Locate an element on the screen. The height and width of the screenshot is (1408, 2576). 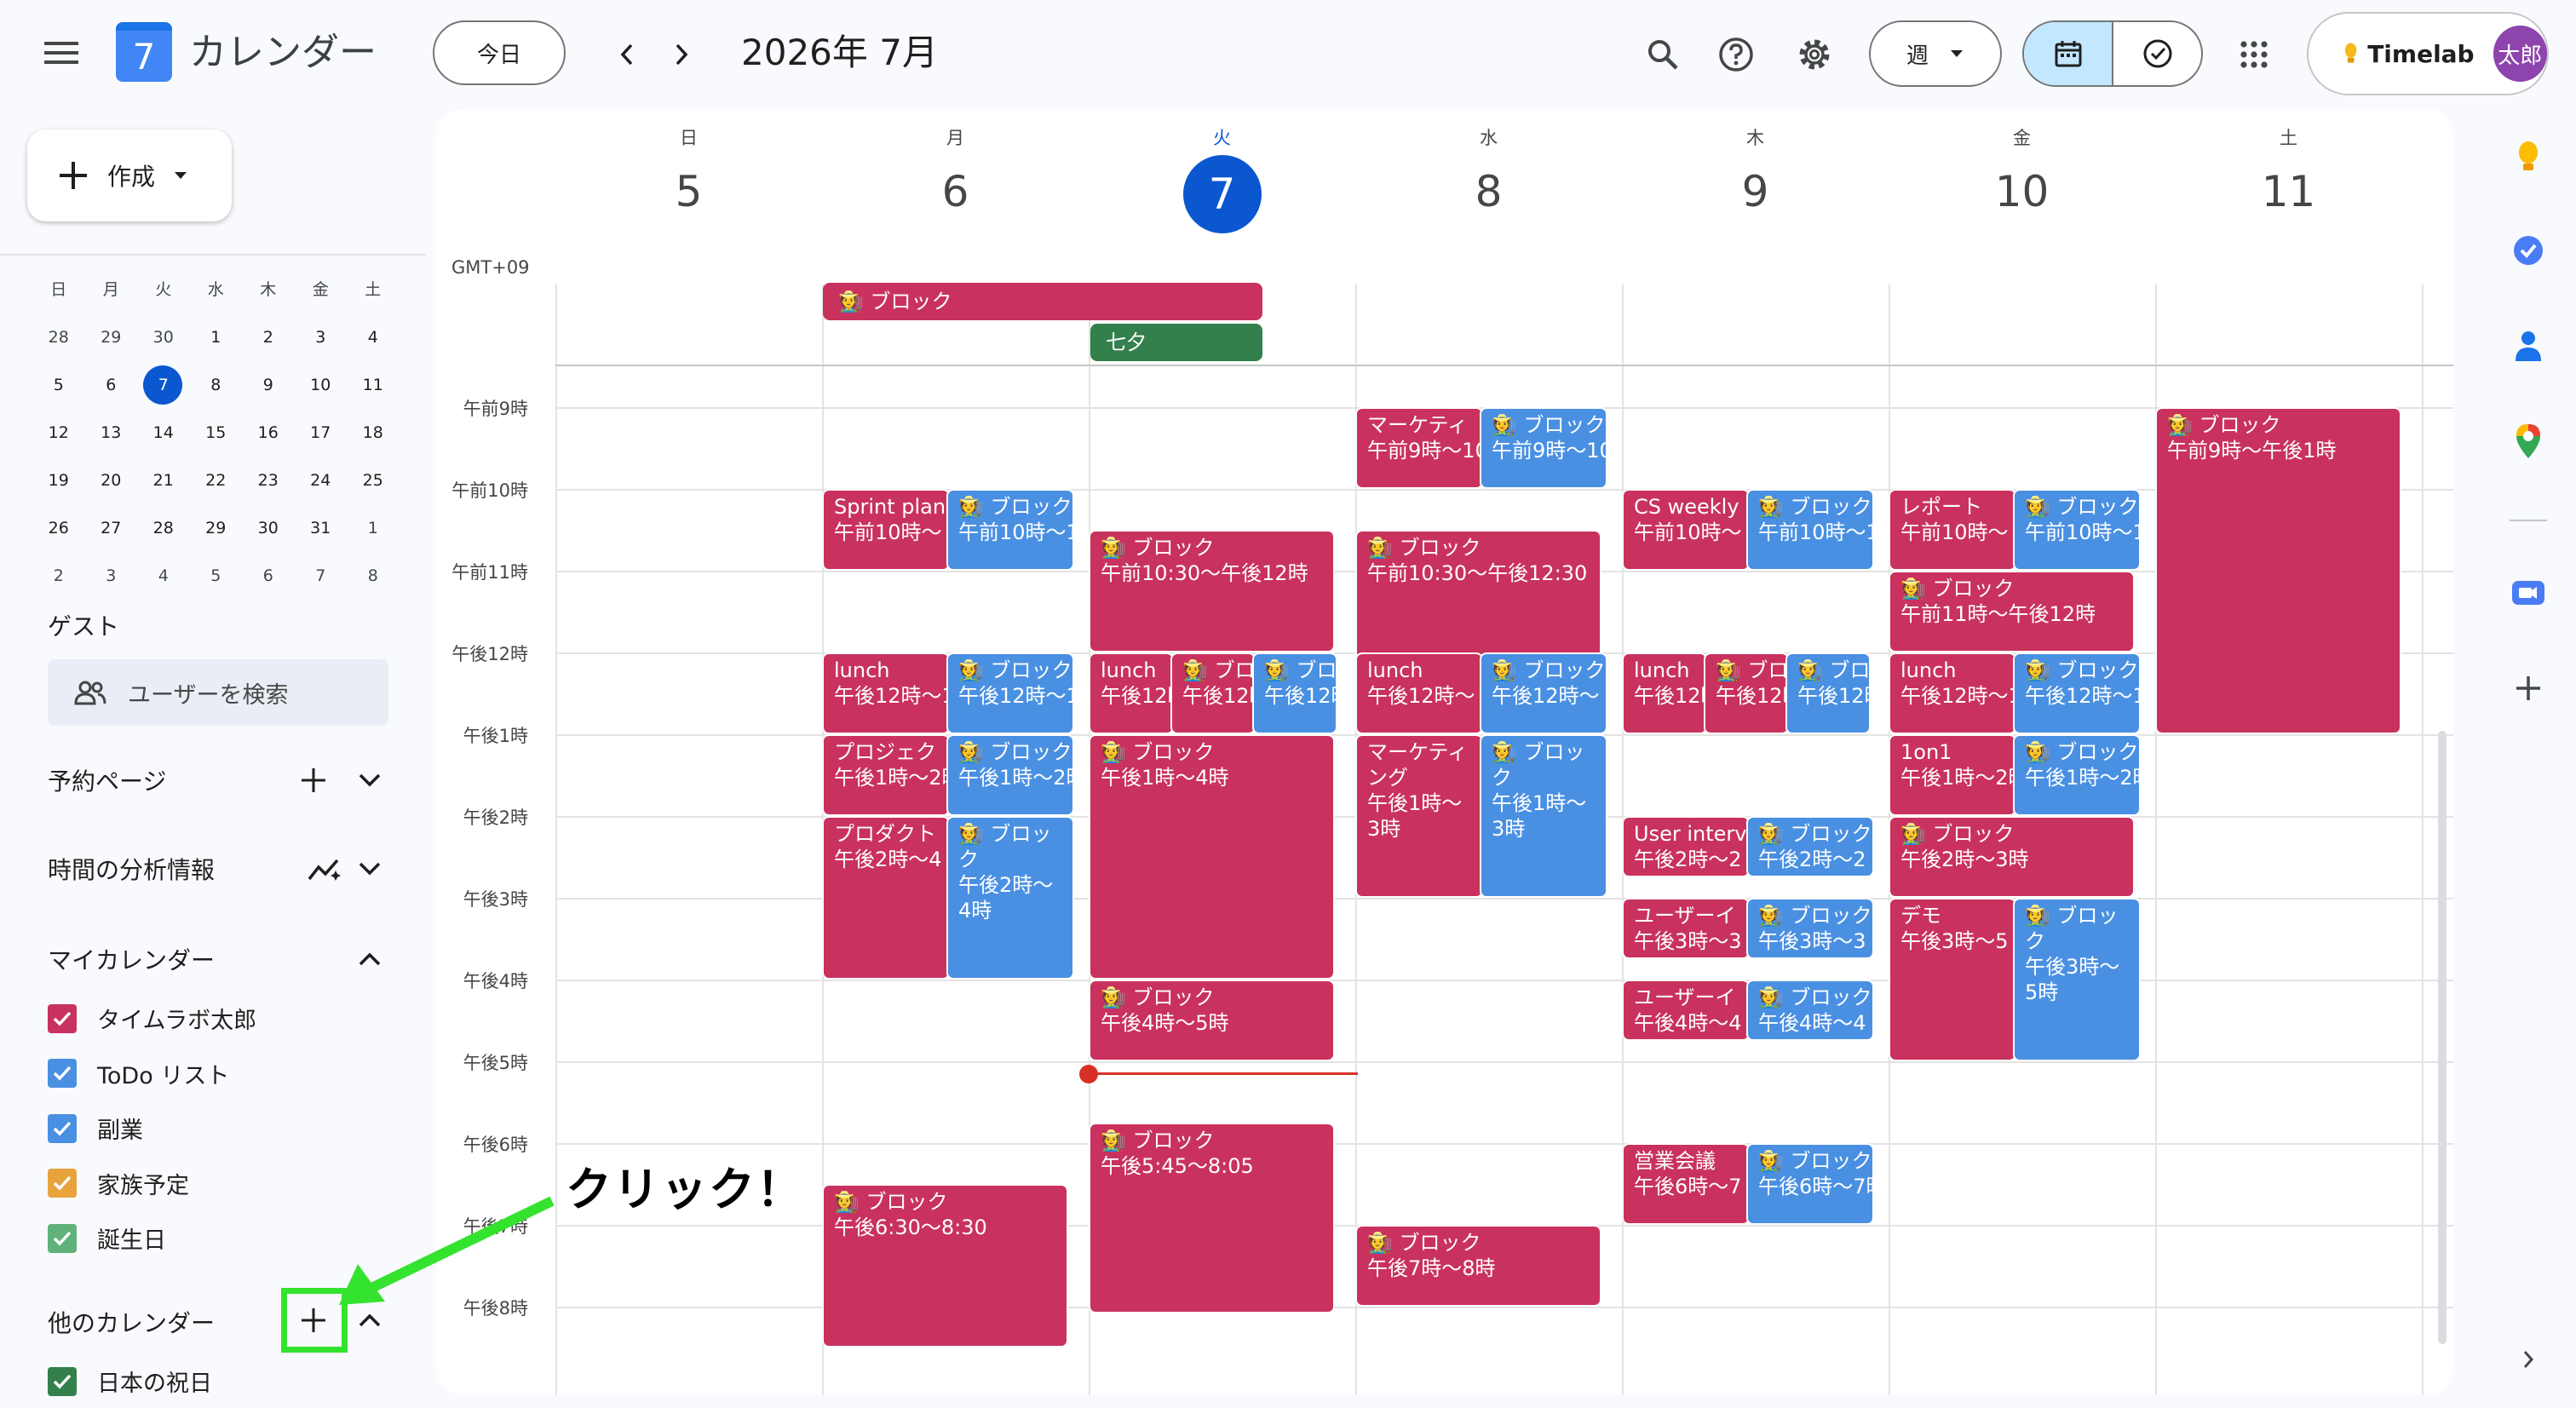
calendar-event: 🧑‍🌾 ブロック 午後2時〜4時 is located at coordinates (1010, 898).